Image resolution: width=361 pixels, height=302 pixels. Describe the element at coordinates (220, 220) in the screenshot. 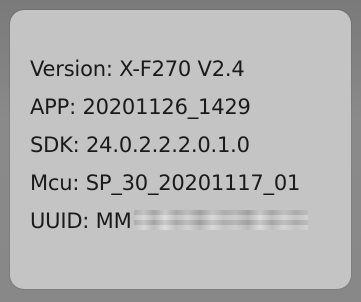

I see `uuid-redaction-mask` at that location.